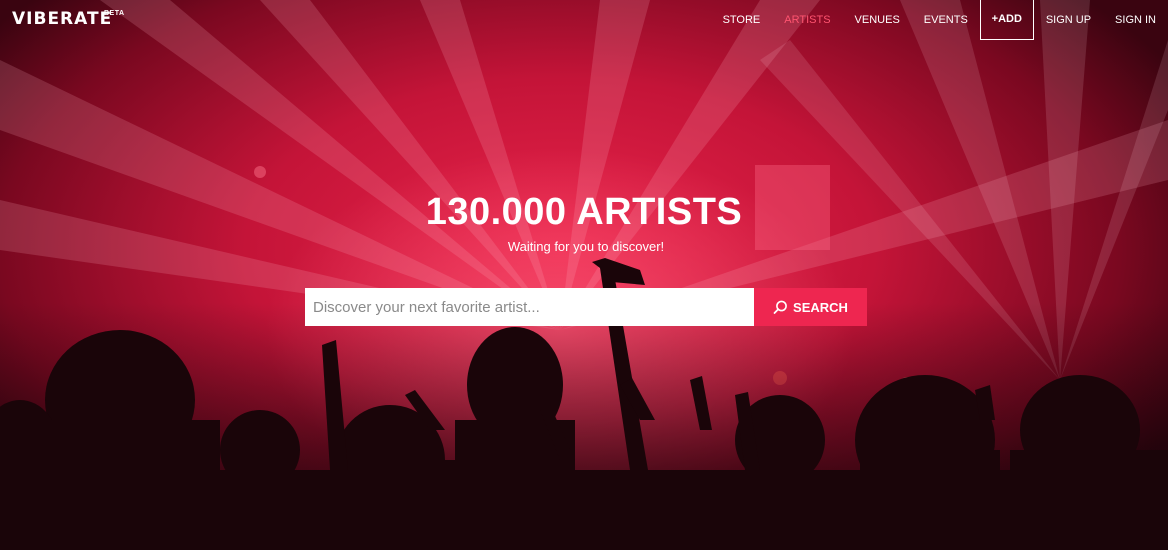 This screenshot has width=1168, height=550. What do you see at coordinates (1068, 20) in the screenshot?
I see `nav-sign-up: SIGN UP` at bounding box center [1068, 20].